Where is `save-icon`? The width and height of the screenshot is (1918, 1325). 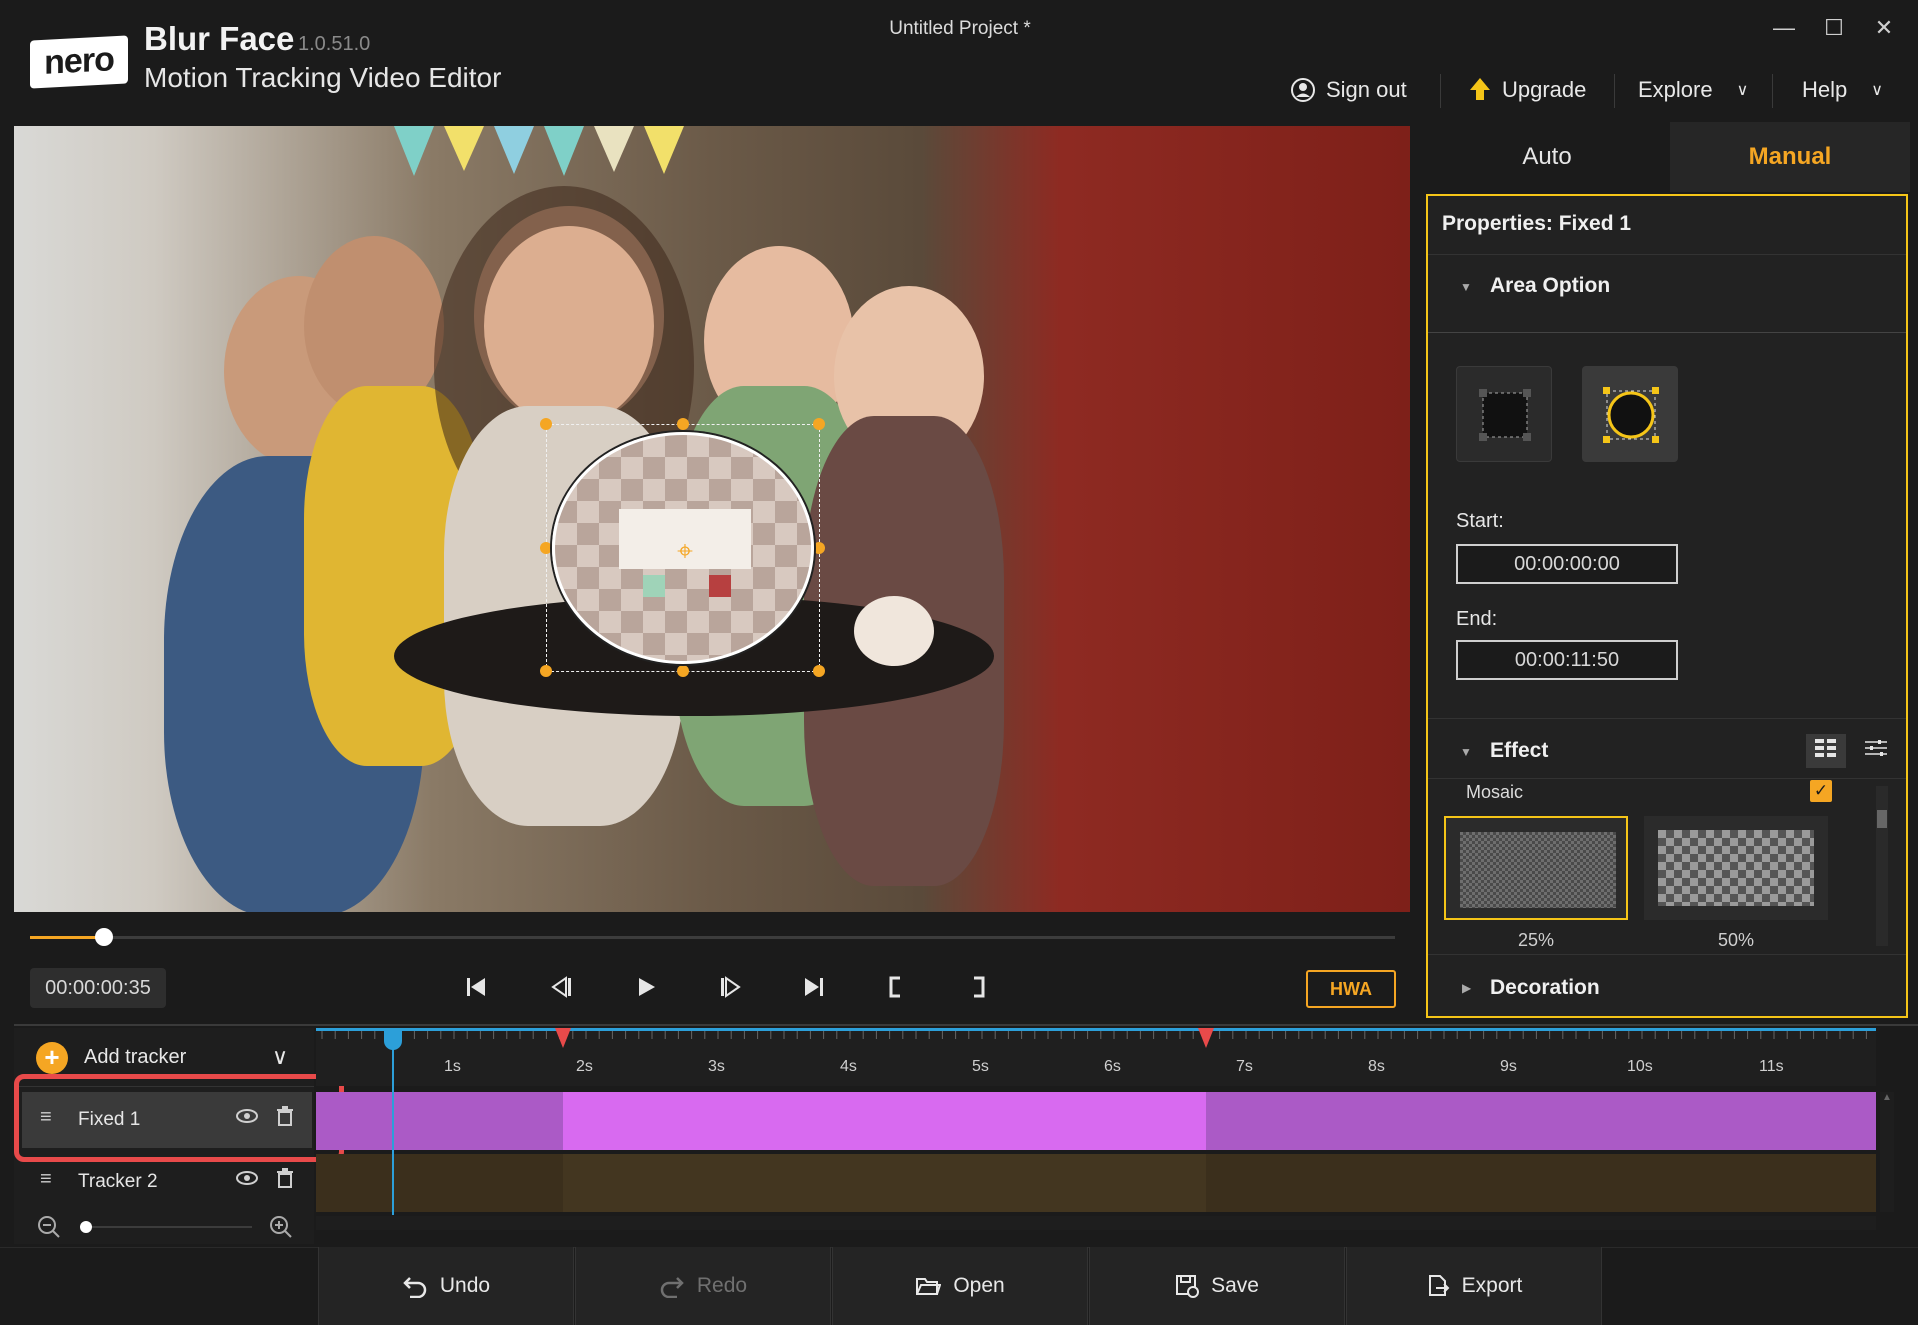 save-icon is located at coordinates (1188, 1286).